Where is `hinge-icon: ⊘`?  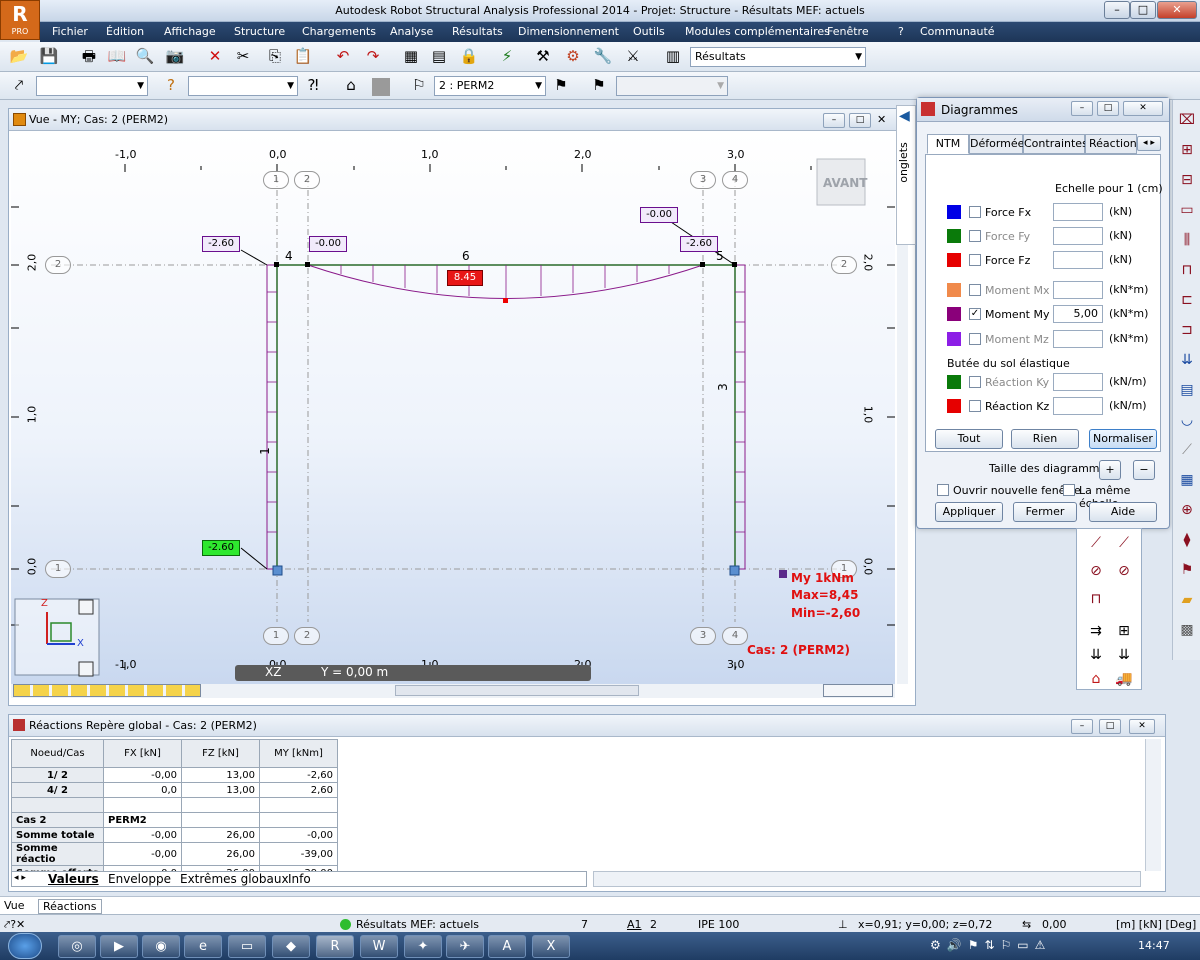 hinge-icon: ⊘ is located at coordinates (1096, 571).